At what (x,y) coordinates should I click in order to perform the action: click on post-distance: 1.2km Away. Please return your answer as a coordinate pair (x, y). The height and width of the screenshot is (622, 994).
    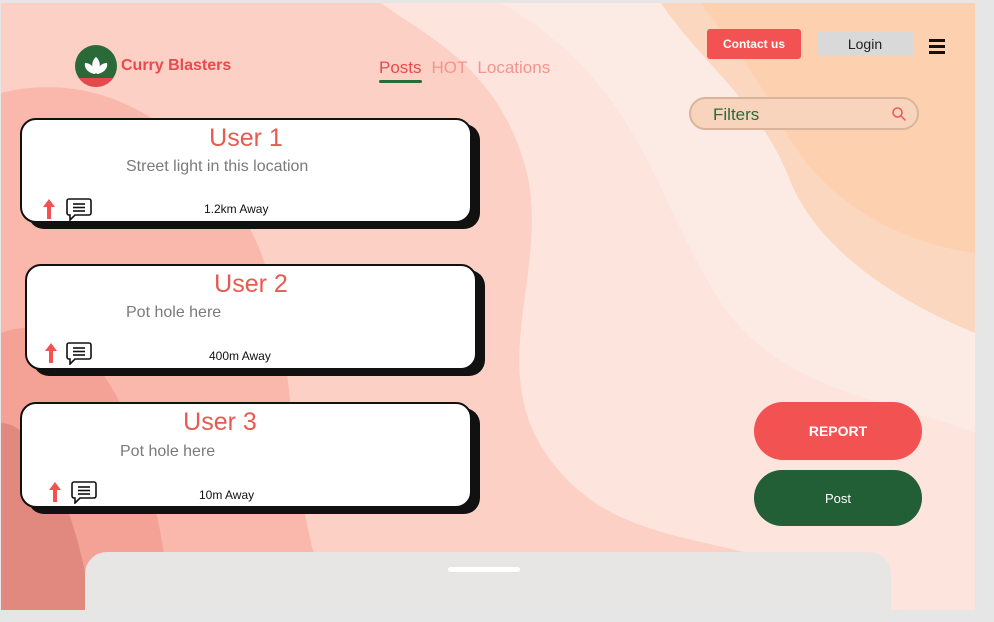
    Looking at the image, I should click on (236, 209).